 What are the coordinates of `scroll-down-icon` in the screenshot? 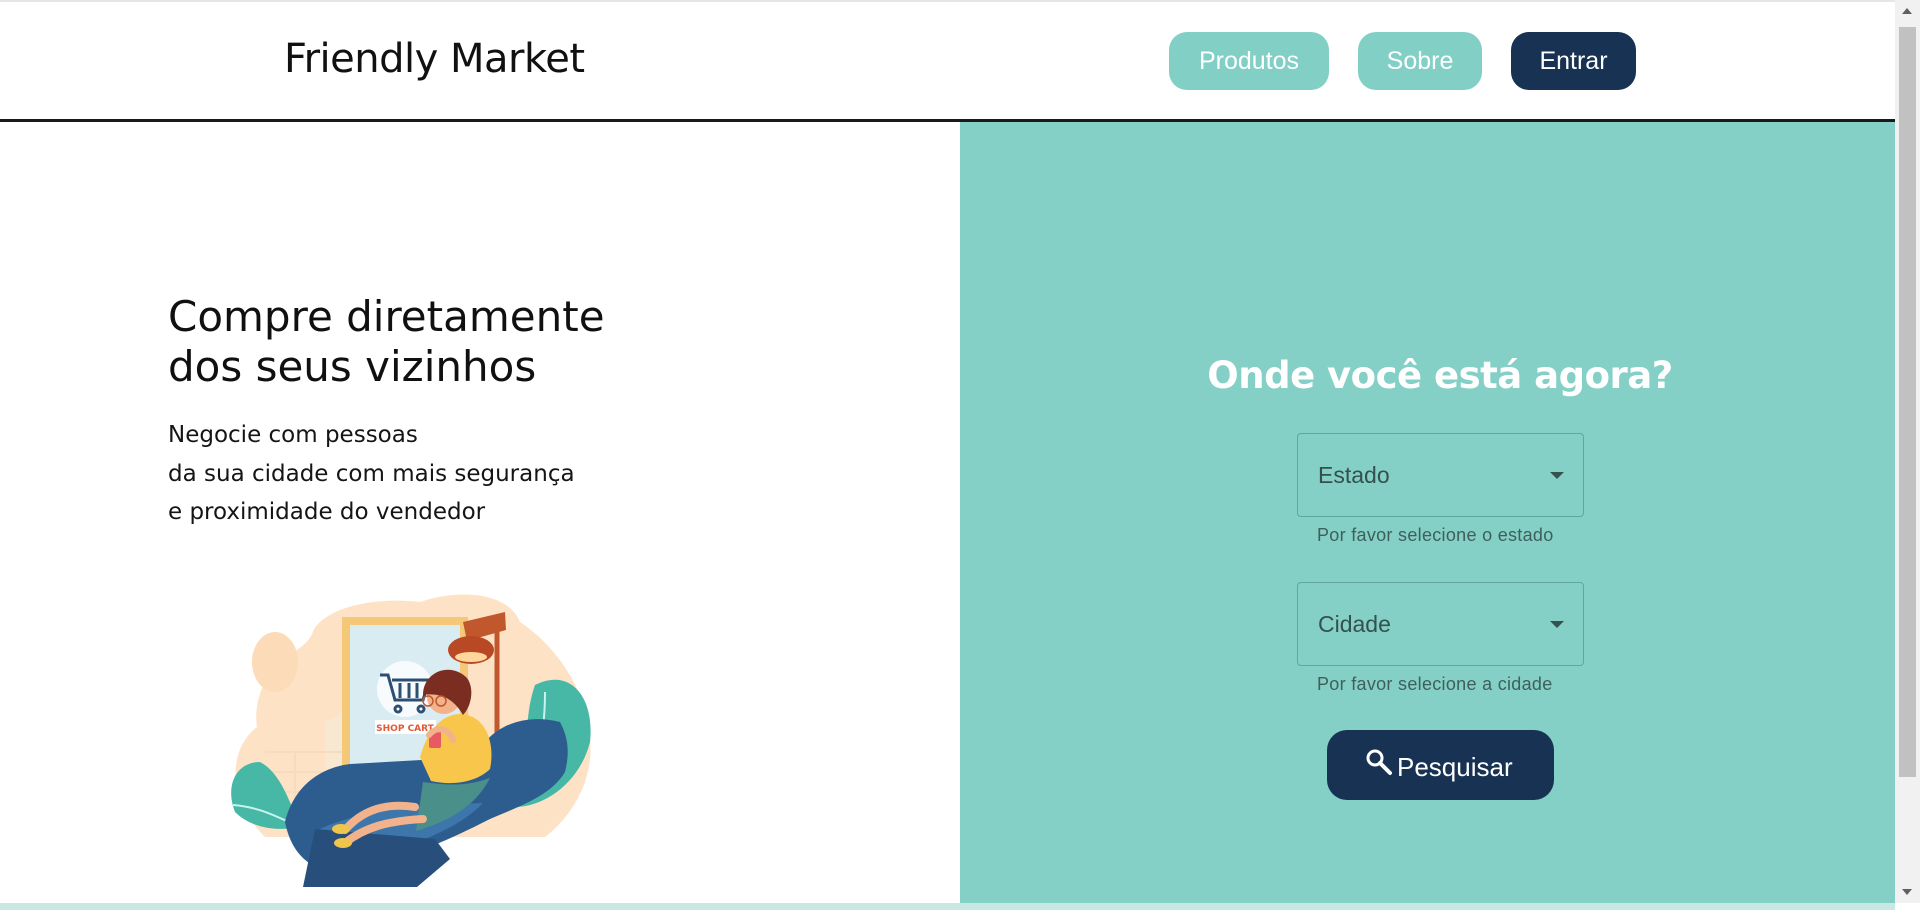 It's located at (1907, 892).